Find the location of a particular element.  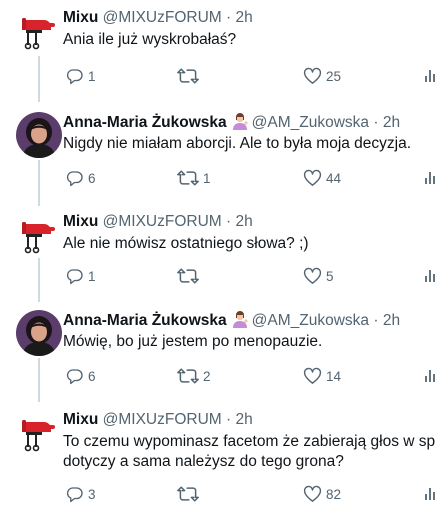

like-button: 25 is located at coordinates (322, 76).